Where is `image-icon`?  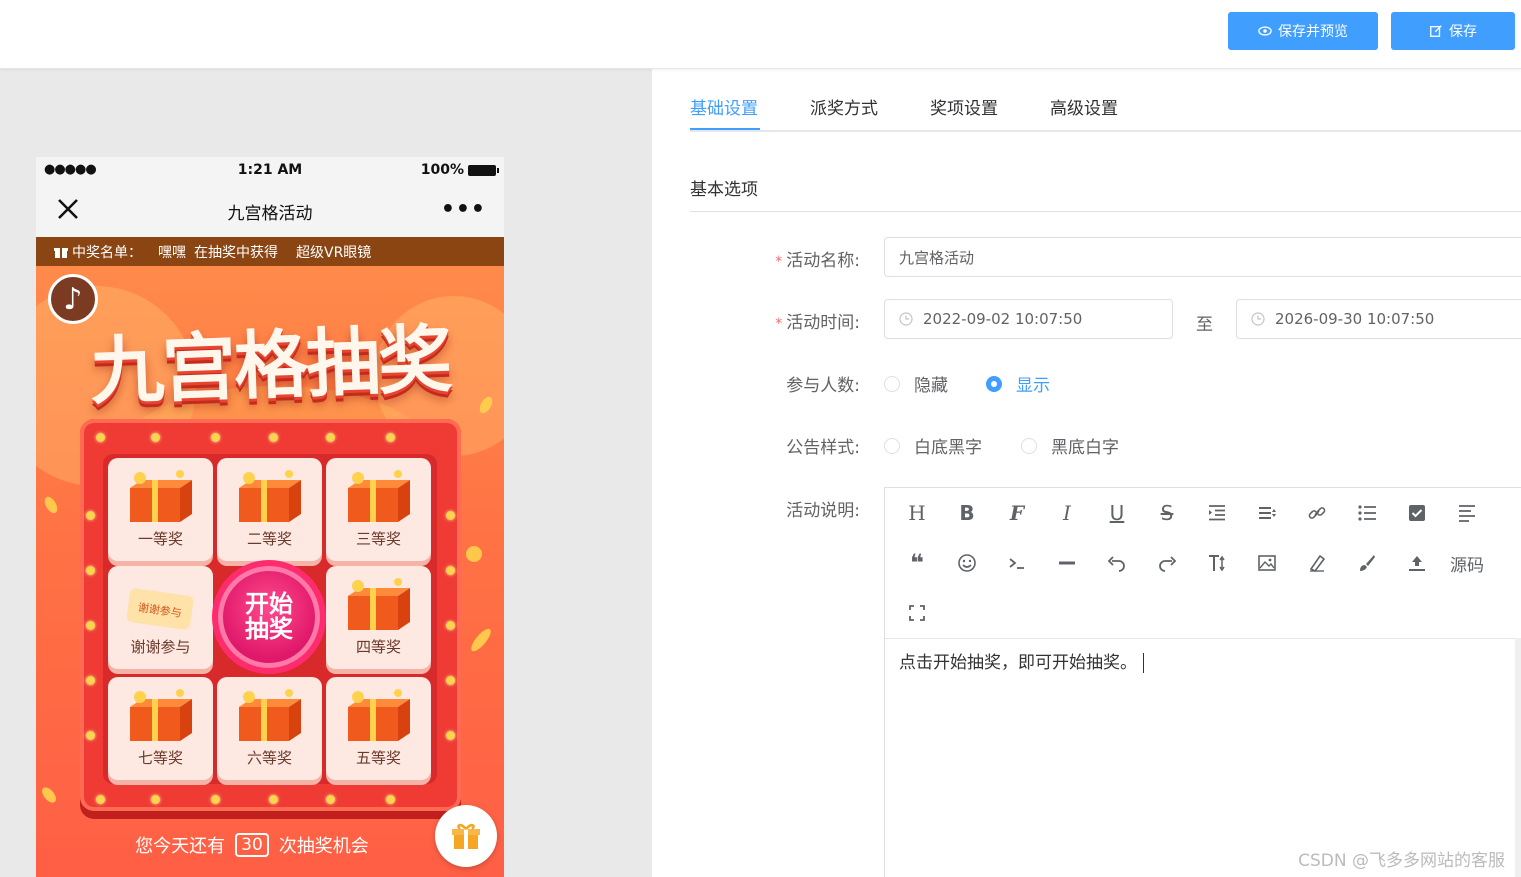 image-icon is located at coordinates (1267, 563).